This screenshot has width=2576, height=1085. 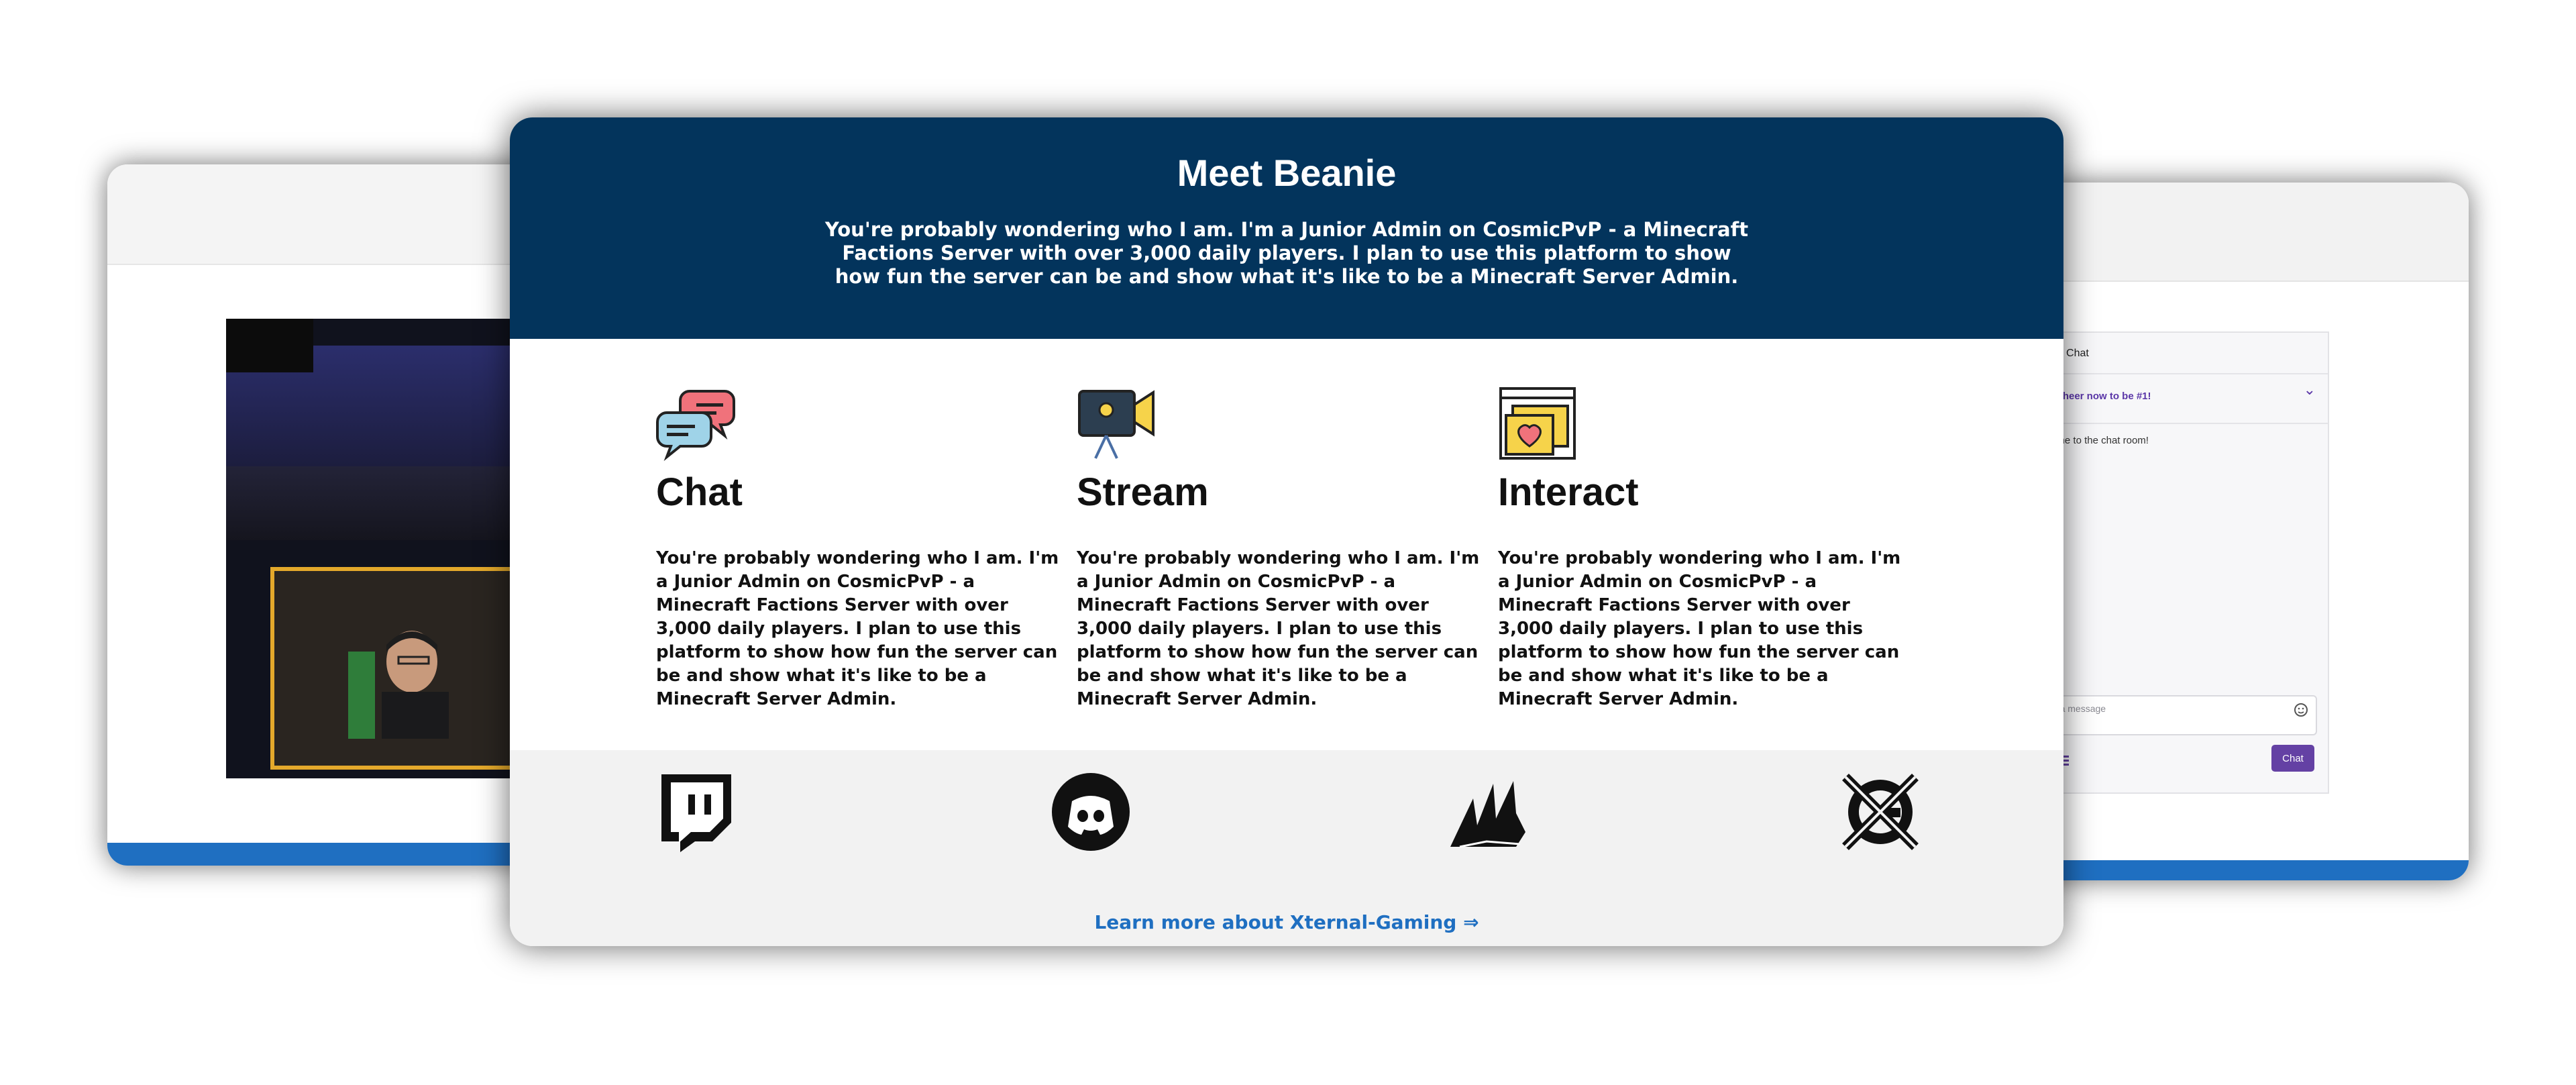 I want to click on partner-logos-strip: Learn more about Xternal-Gaming ⇒, so click(x=1286, y=848).